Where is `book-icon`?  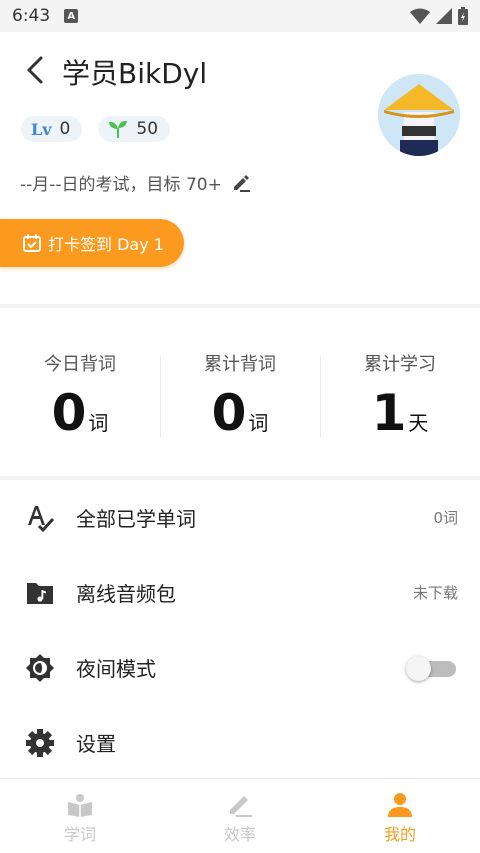 book-icon is located at coordinates (80, 805).